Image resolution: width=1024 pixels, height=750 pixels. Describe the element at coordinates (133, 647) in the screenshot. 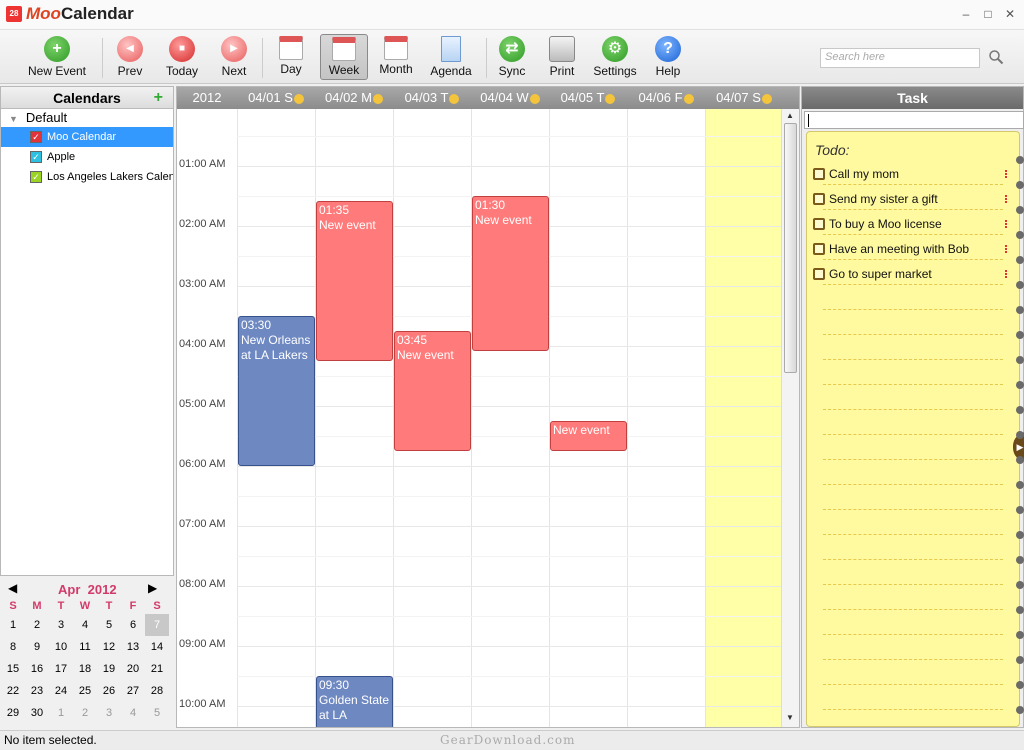

I see `mini-cal-day: 13` at that location.